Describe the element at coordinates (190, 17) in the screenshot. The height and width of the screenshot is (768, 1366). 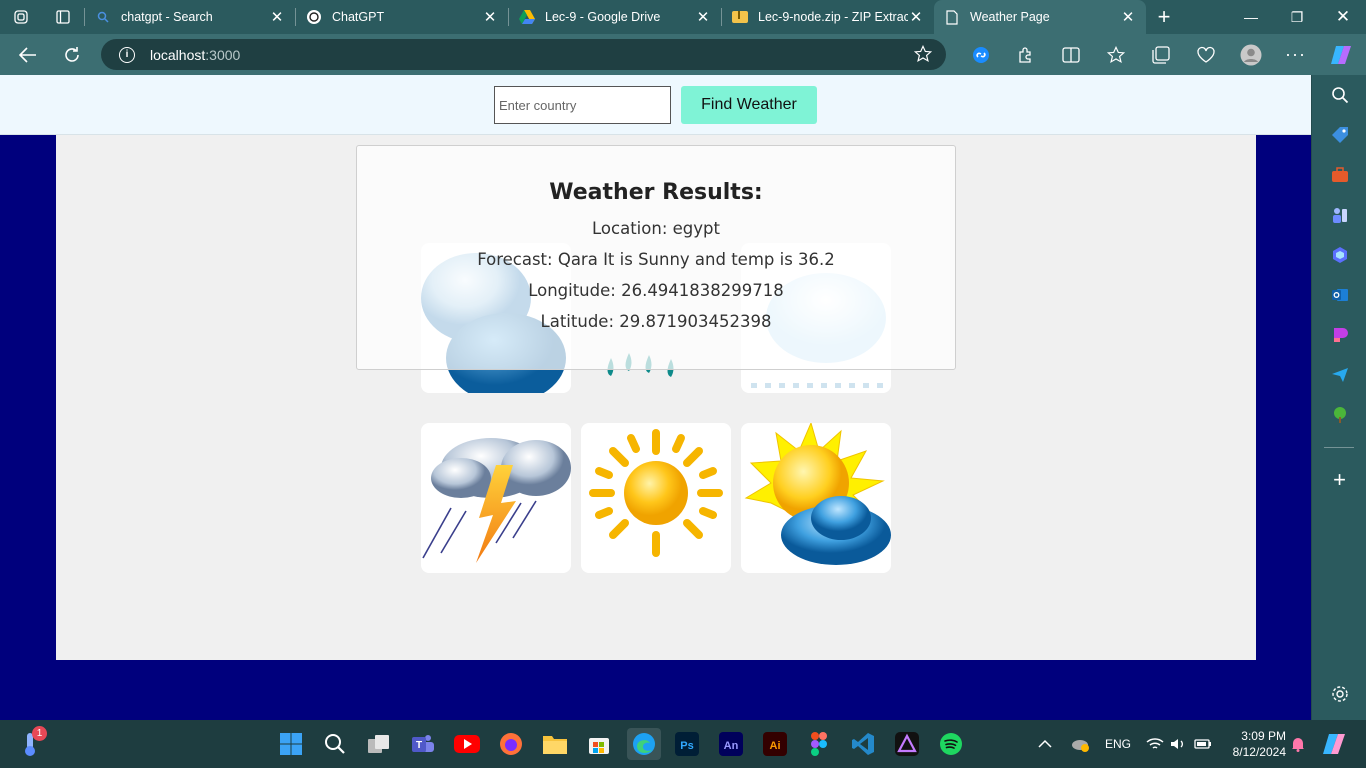
I see `tab-chatgpt-search: chatgpt - Search ✕` at that location.